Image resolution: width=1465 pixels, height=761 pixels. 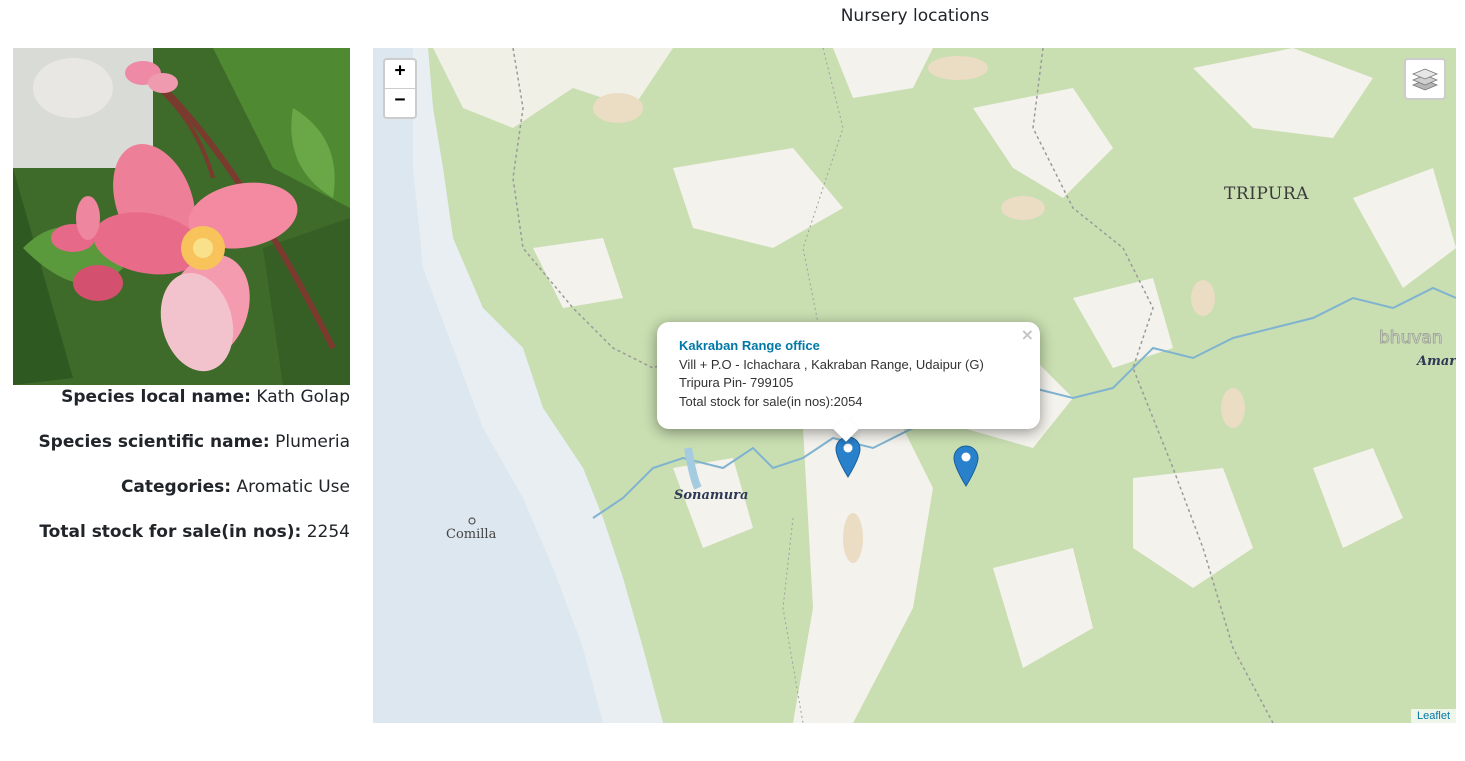 I want to click on zoom-control: + −, so click(x=400, y=88).